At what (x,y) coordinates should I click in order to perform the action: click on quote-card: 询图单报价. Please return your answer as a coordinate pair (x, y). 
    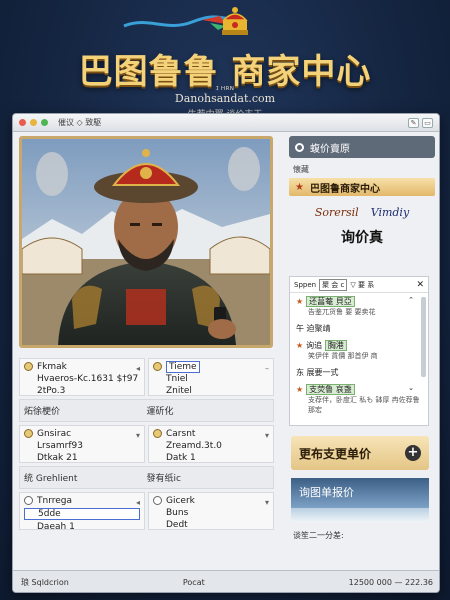
    Looking at the image, I should click on (360, 493).